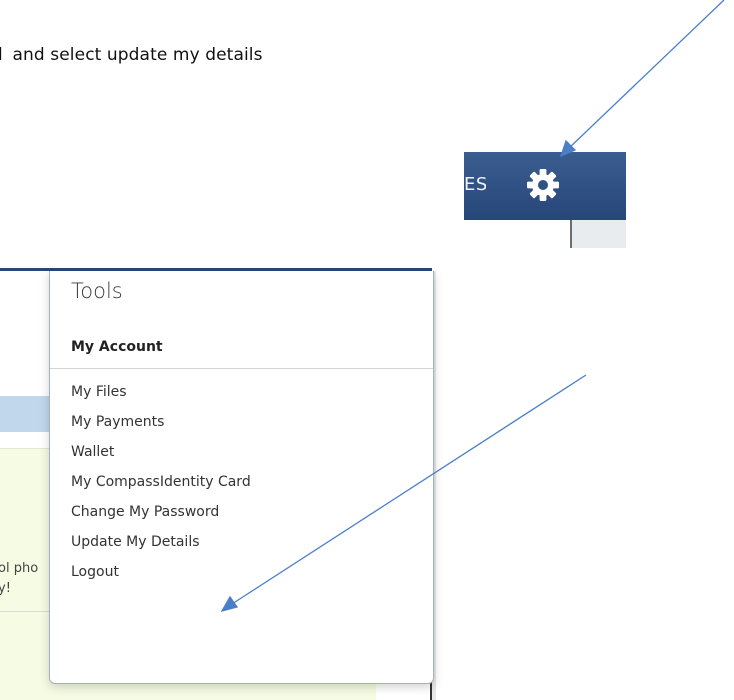  Describe the element at coordinates (135, 55) in the screenshot. I see `instruction-body: and select update my details` at that location.